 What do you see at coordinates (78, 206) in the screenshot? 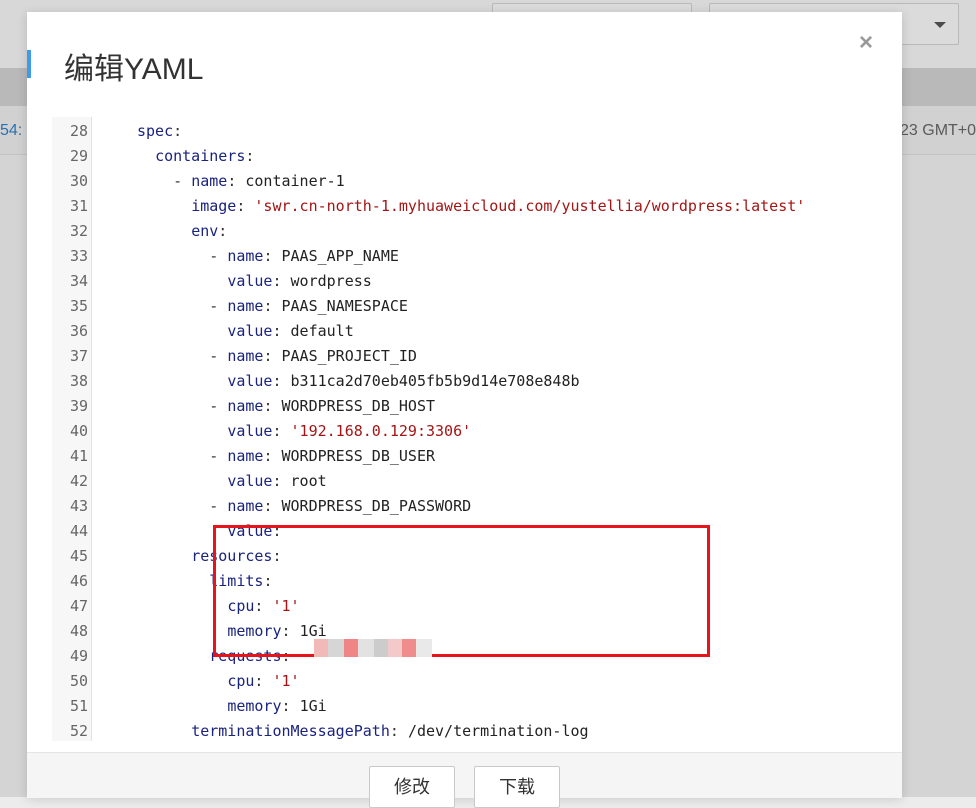
I see `line-number: 31` at bounding box center [78, 206].